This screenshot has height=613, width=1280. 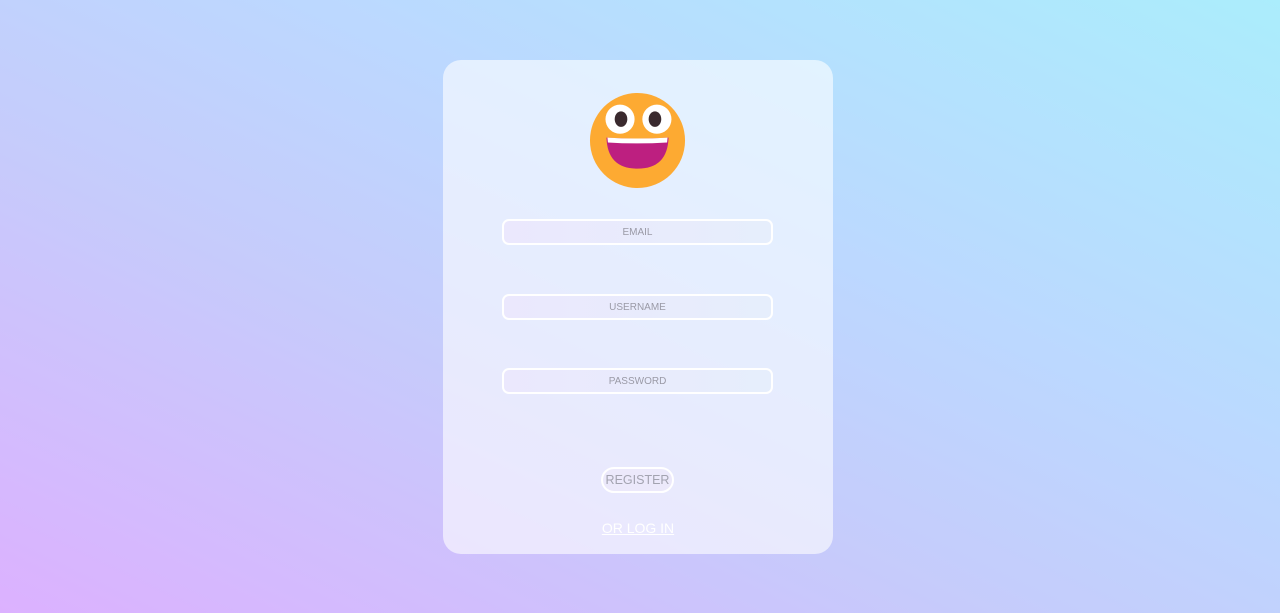 What do you see at coordinates (637, 232) in the screenshot?
I see `email-field` at bounding box center [637, 232].